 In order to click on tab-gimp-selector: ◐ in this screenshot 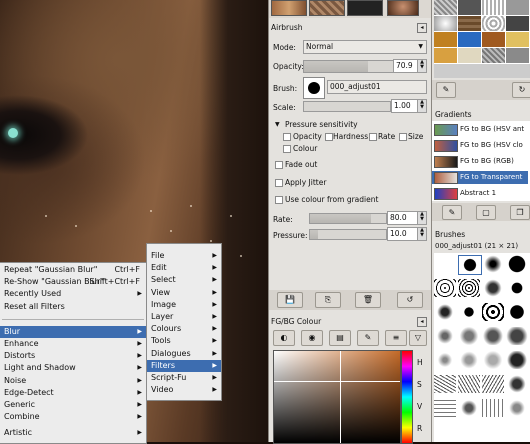, I will do `click(284, 338)`.